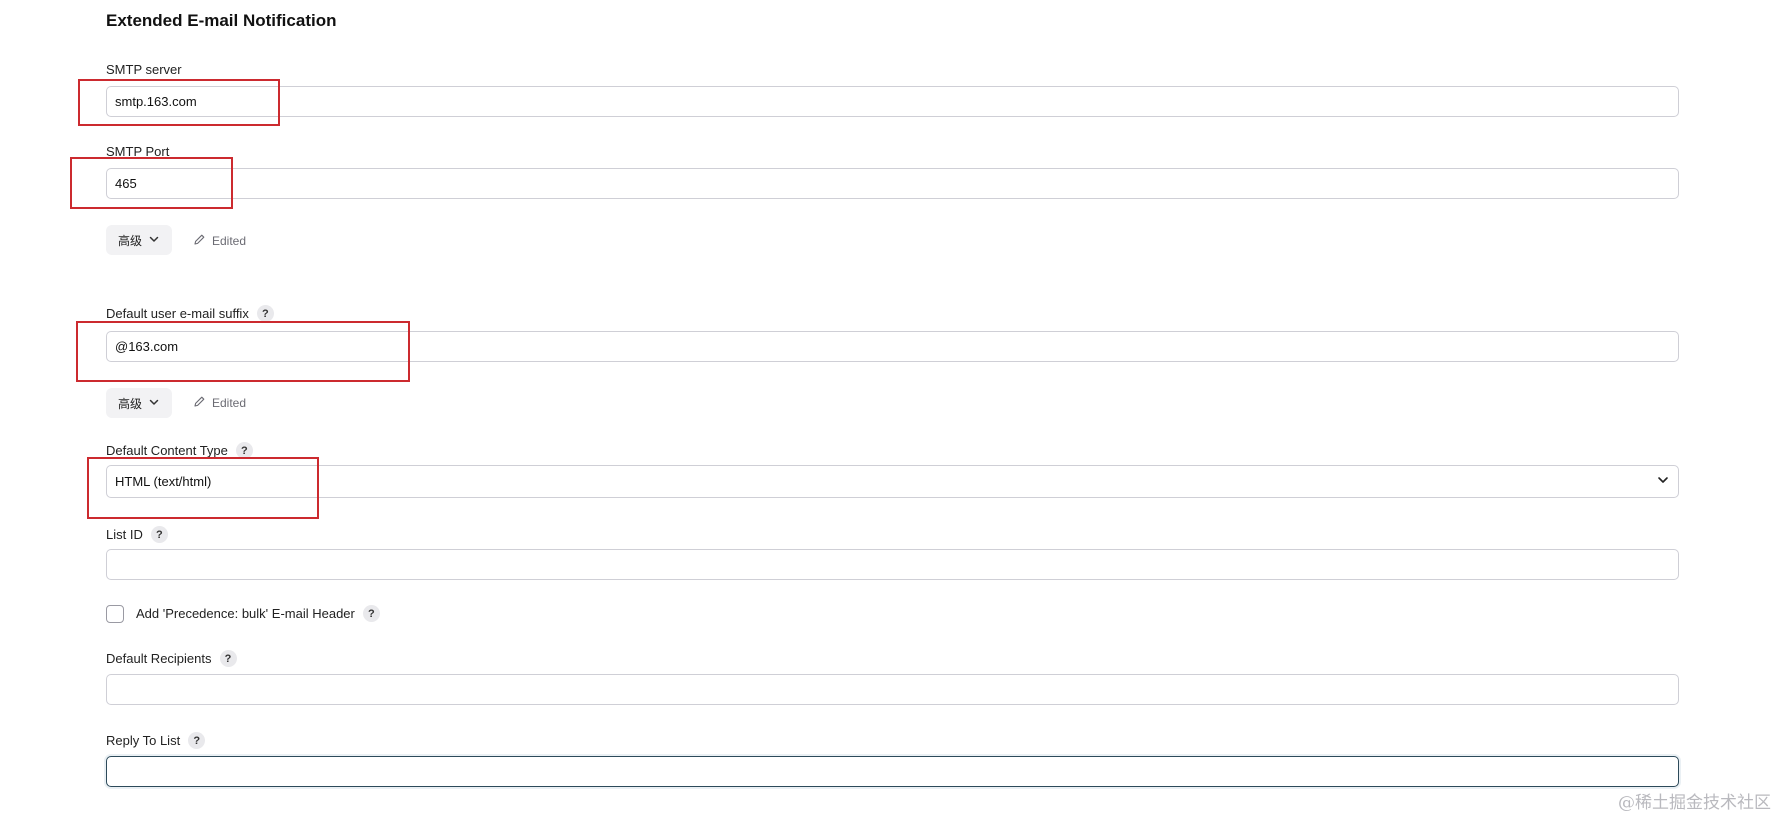  I want to click on watermark: @稀土掘金技术社区, so click(1694, 803).